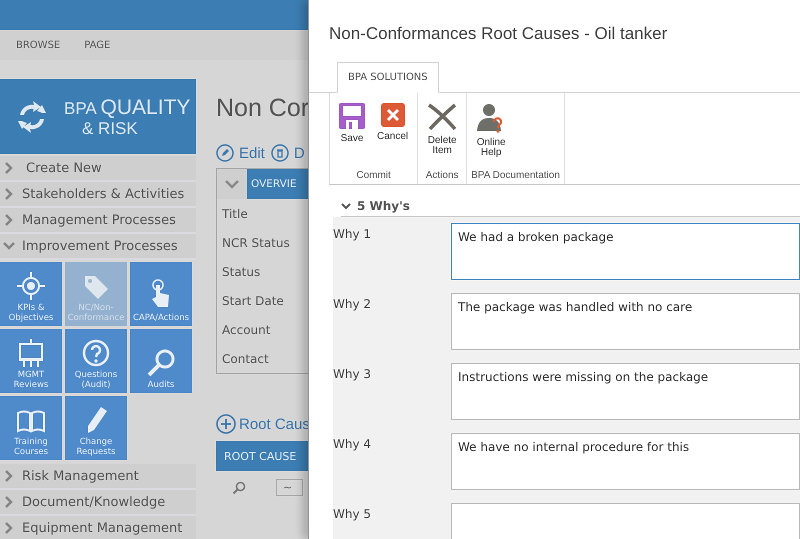 This screenshot has height=539, width=800. Describe the element at coordinates (625, 391) in the screenshot. I see `text-field: Instructions were missing on the package` at that location.